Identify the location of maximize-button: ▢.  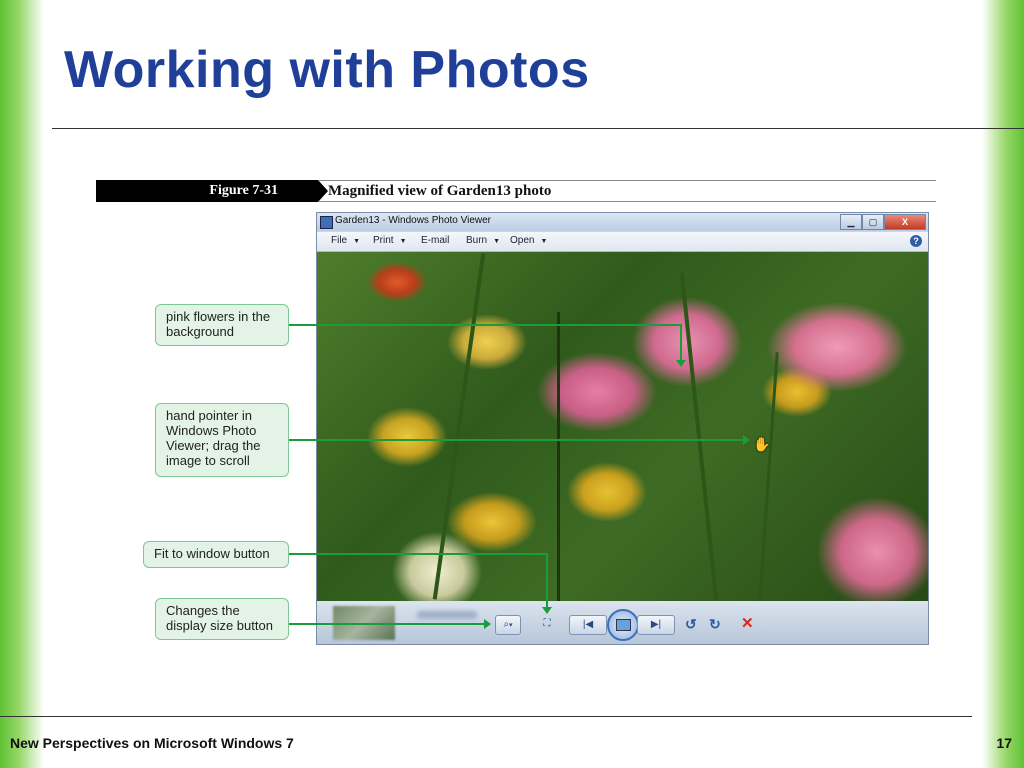
(873, 222).